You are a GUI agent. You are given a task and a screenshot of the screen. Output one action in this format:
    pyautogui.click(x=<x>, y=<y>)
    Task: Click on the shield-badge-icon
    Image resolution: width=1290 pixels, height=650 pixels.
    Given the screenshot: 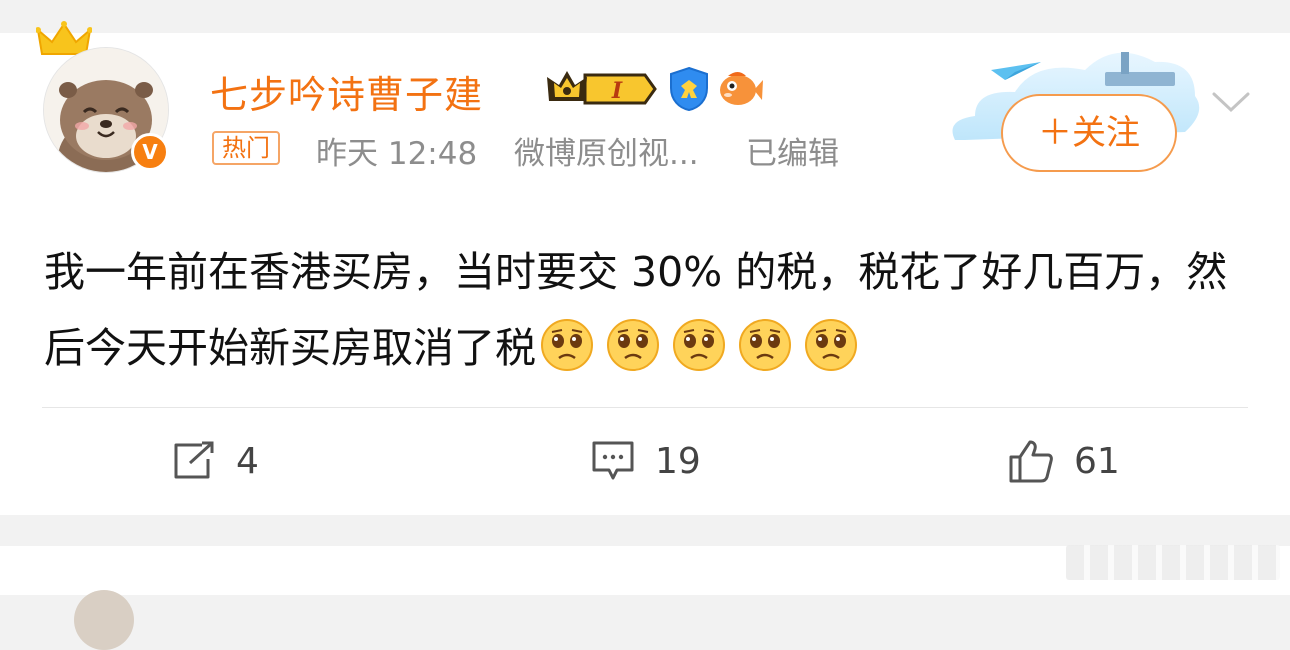 What is the action you would take?
    pyautogui.click(x=689, y=89)
    